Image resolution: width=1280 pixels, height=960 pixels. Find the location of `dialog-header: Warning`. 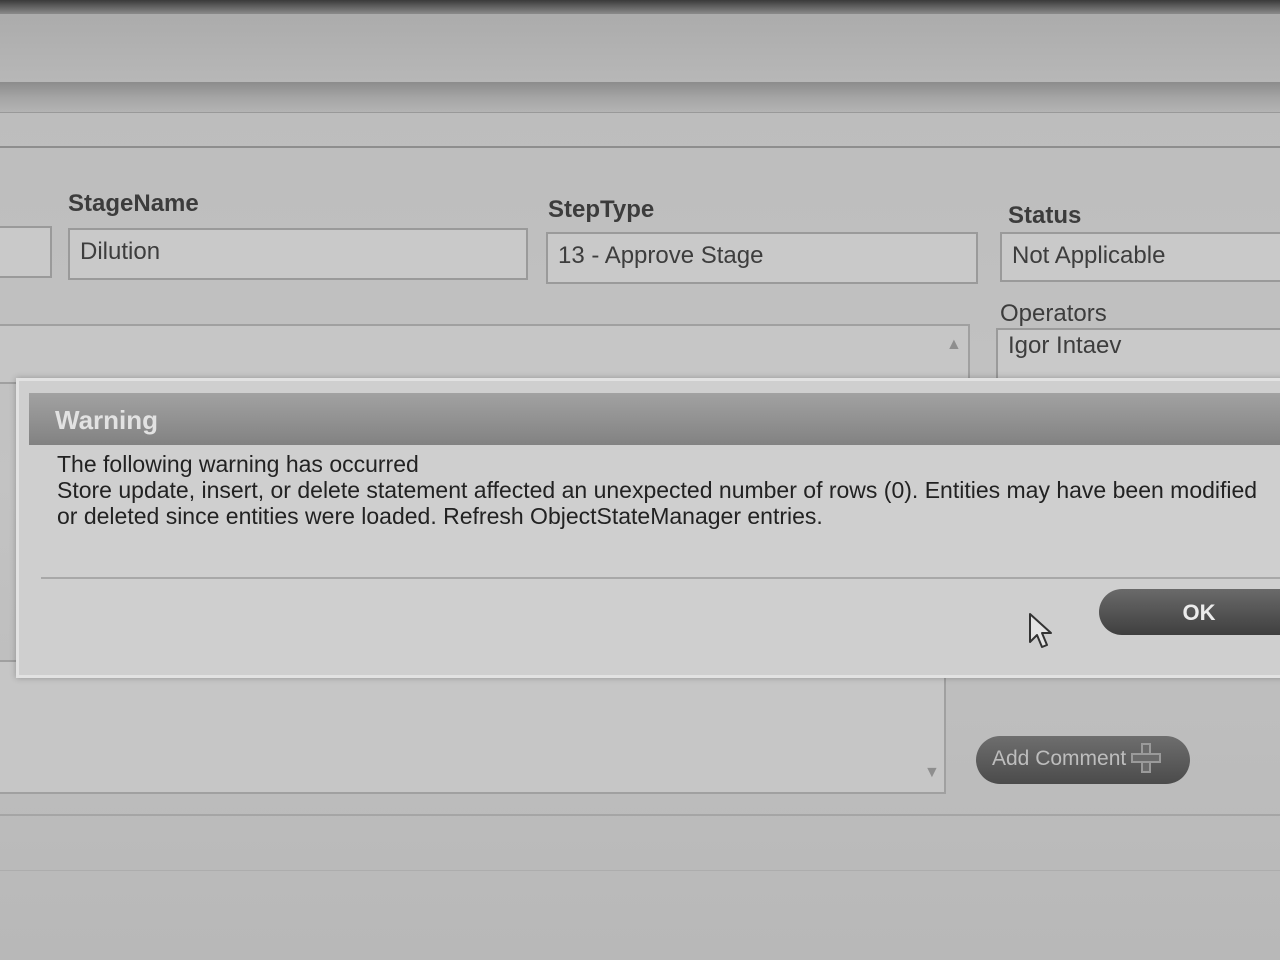

dialog-header: Warning is located at coordinates (654, 419).